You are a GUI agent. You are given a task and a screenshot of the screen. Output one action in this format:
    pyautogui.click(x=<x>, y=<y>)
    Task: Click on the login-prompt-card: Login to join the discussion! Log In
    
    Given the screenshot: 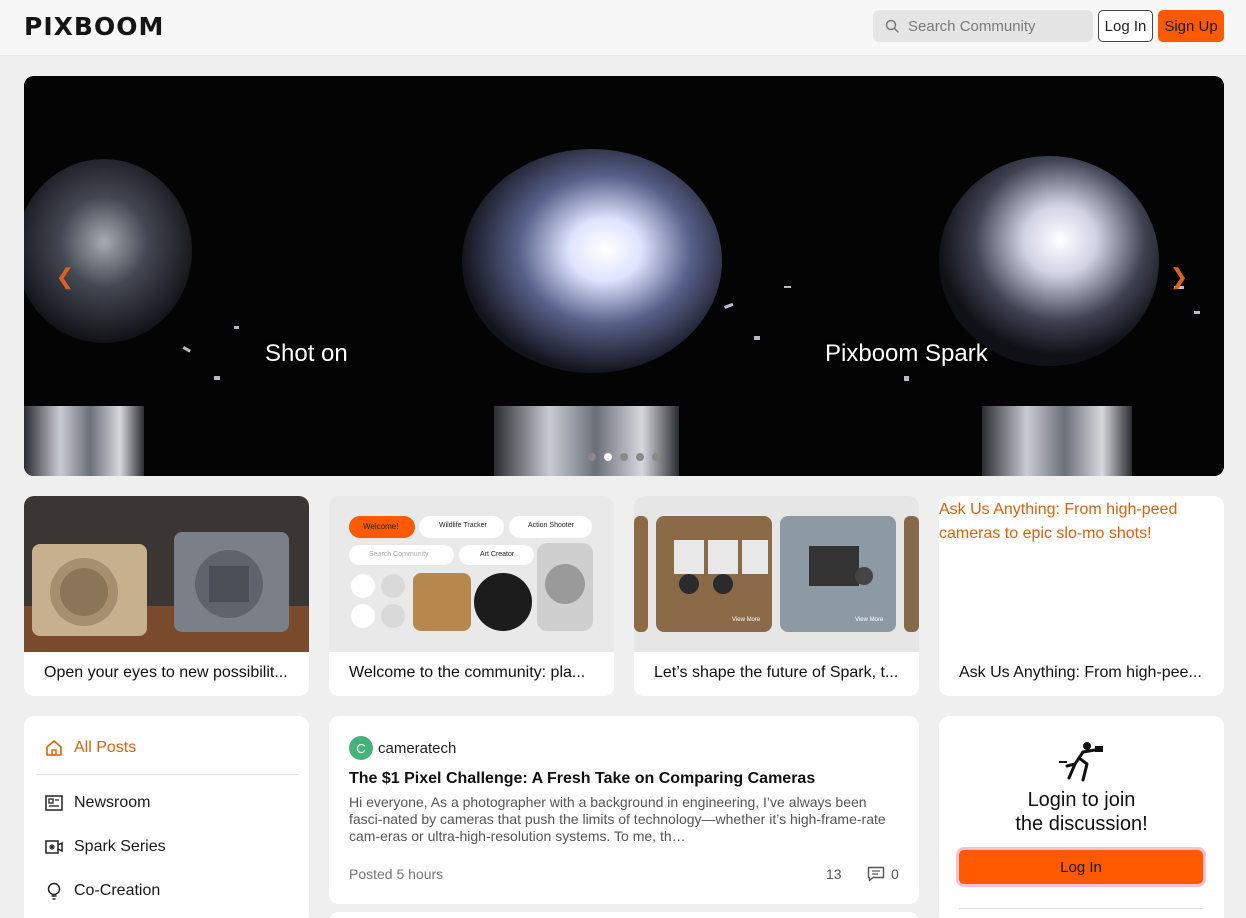 What is the action you would take?
    pyautogui.click(x=1081, y=817)
    